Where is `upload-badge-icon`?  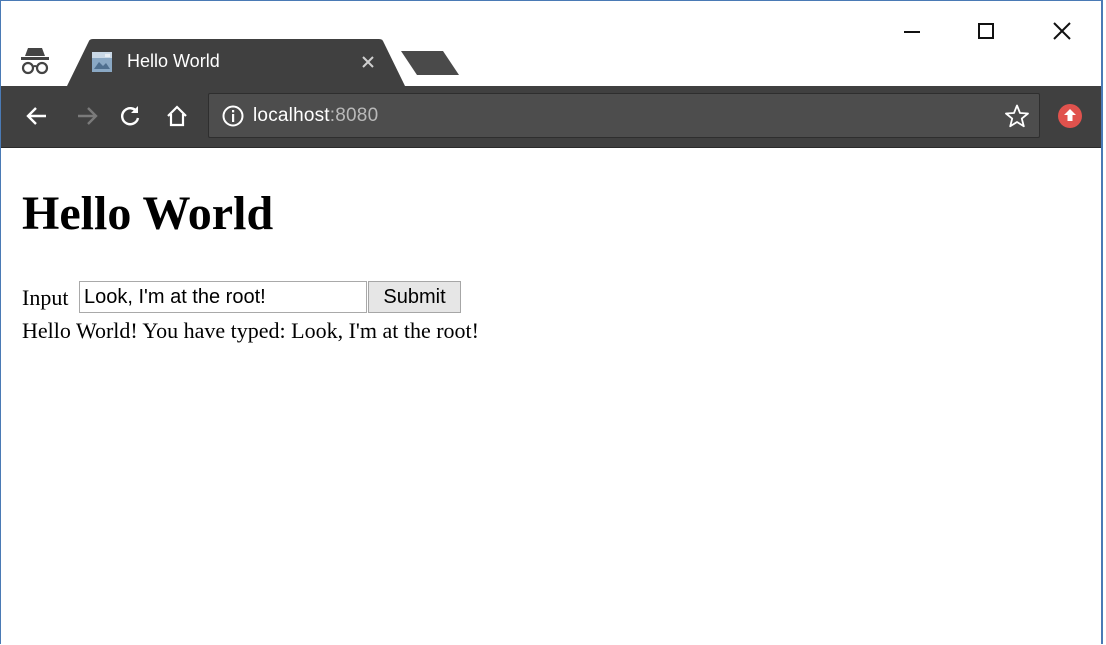 upload-badge-icon is located at coordinates (1070, 116).